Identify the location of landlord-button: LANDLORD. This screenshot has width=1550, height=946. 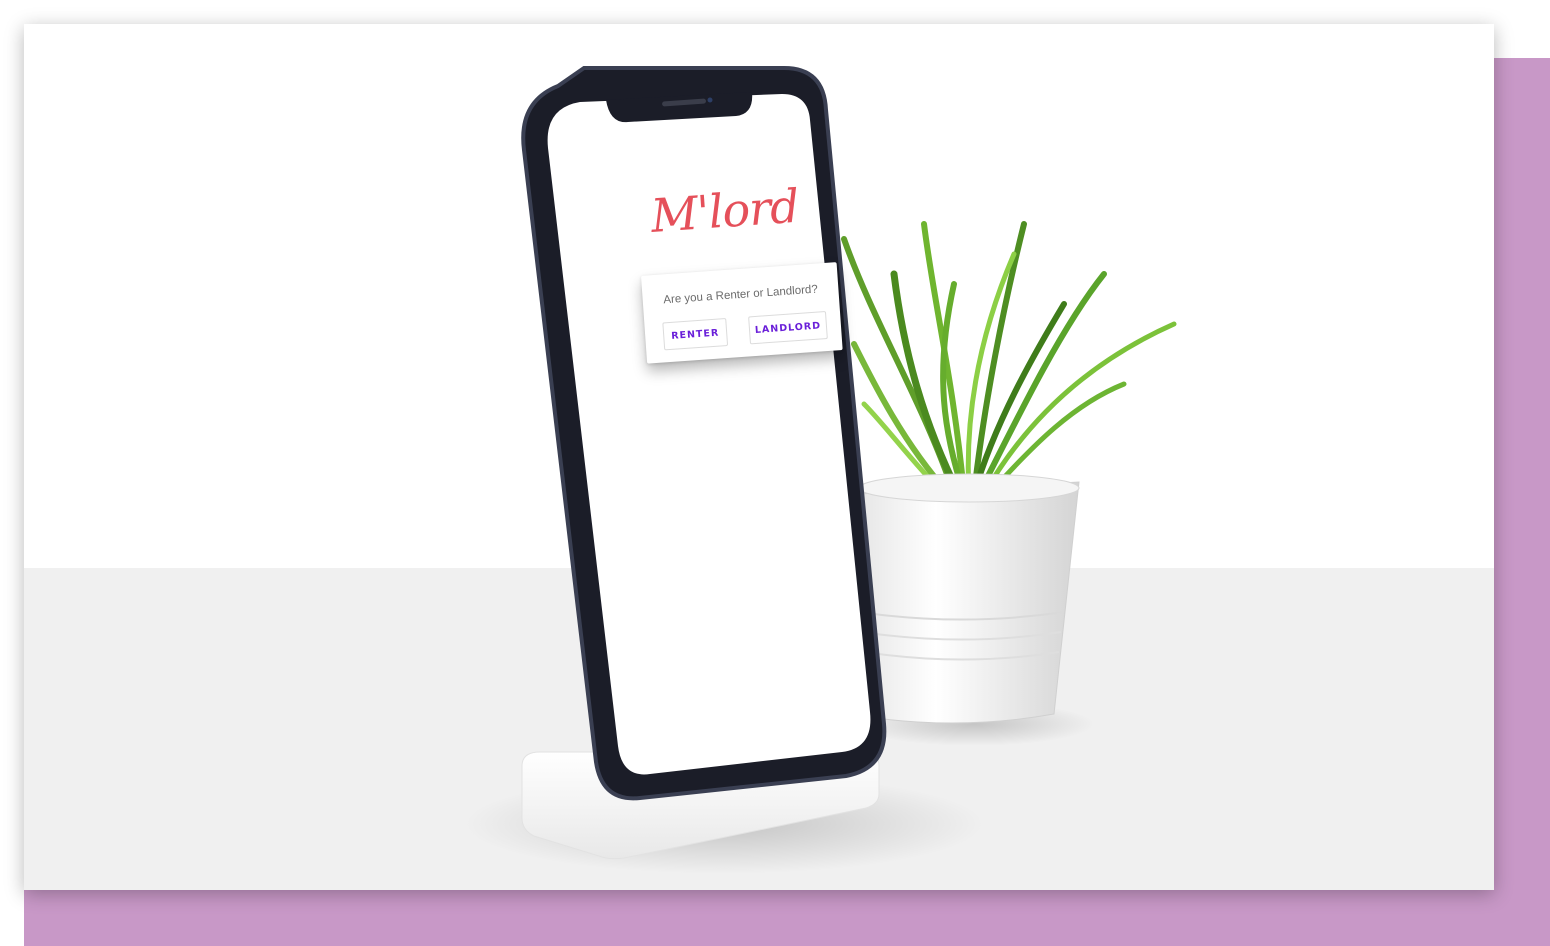
(788, 328).